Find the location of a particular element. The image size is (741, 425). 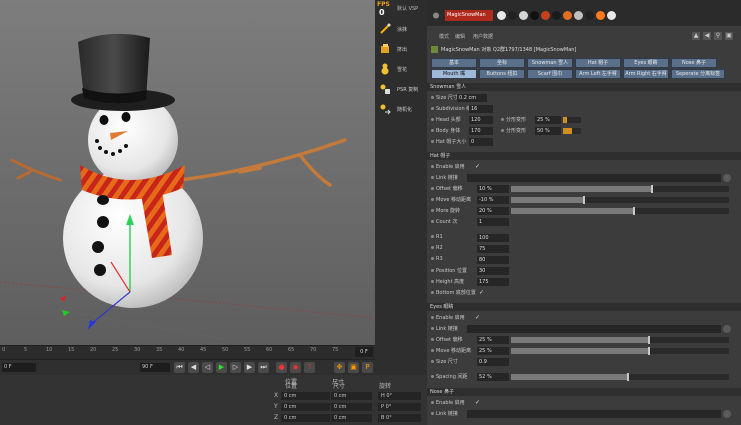

object-visibility-icon is located at coordinates (436, 15).